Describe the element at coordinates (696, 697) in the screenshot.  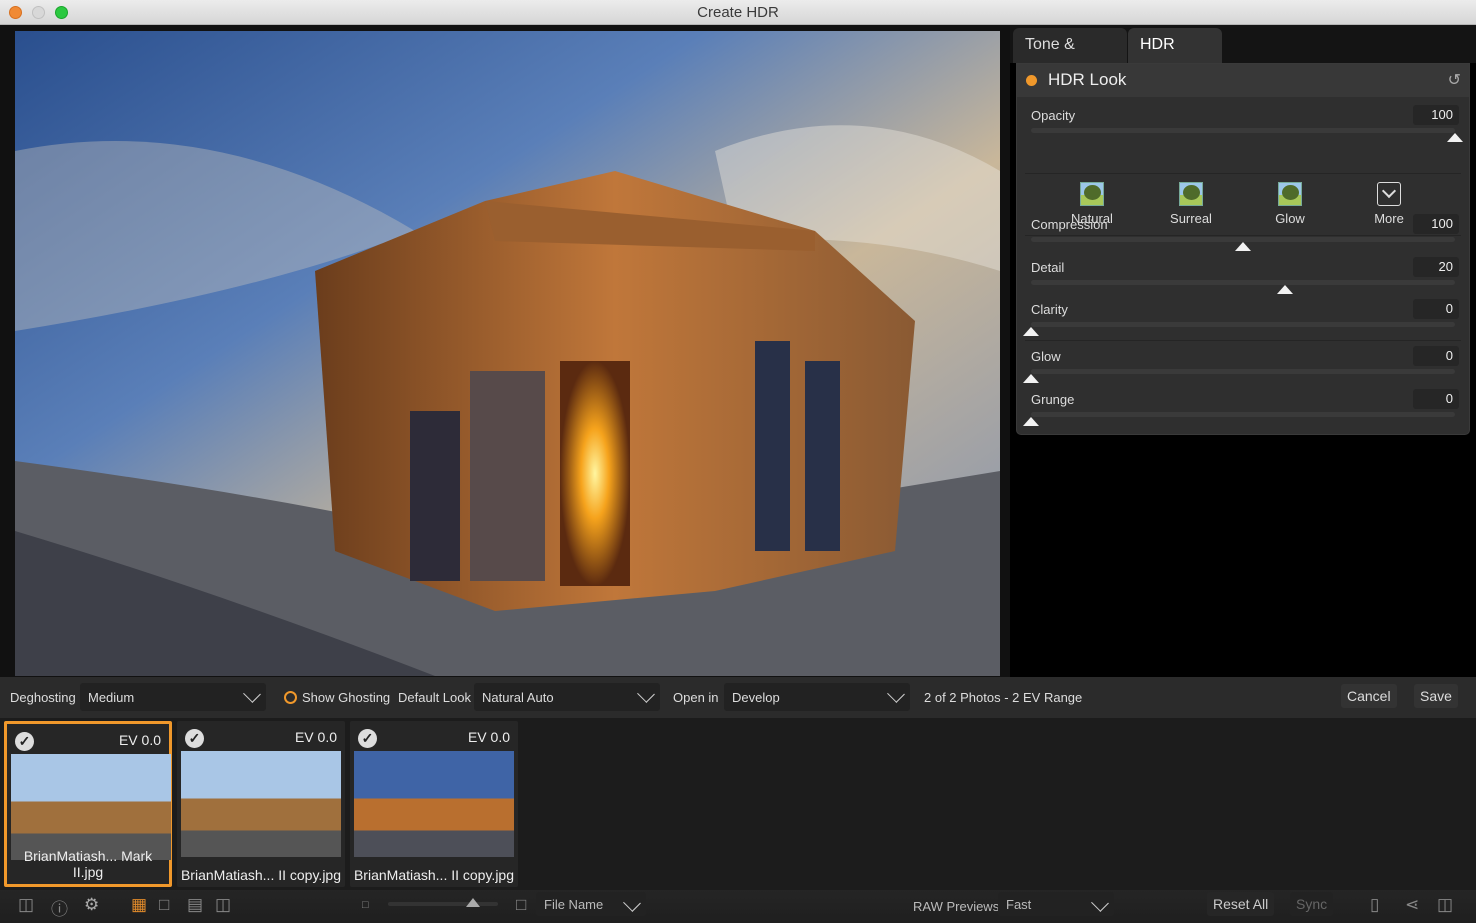
I see `open-in-label: Open in` at that location.